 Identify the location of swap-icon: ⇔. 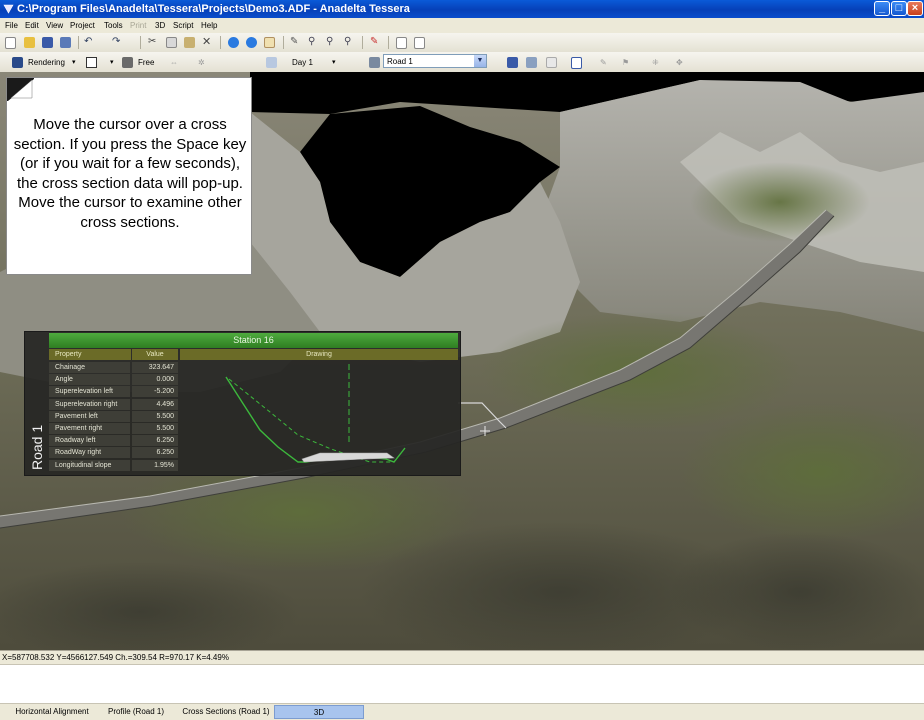
(174, 62).